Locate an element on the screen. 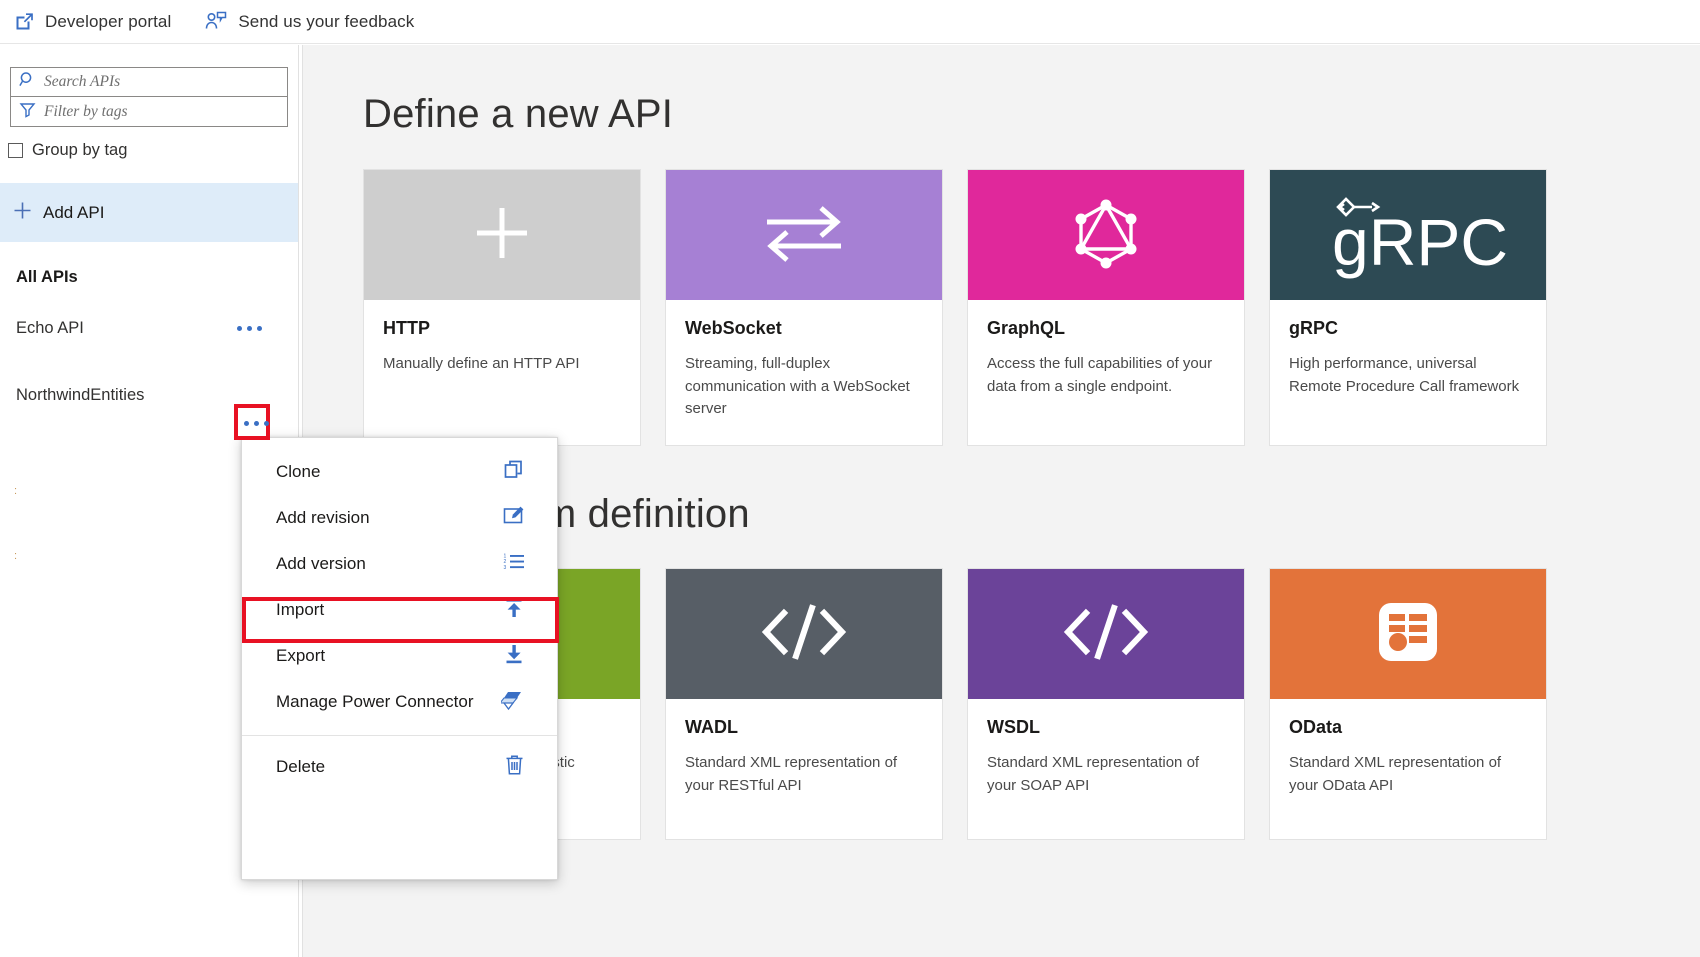 This screenshot has height=957, width=1700. menu-item-export: Export is located at coordinates (399, 656).